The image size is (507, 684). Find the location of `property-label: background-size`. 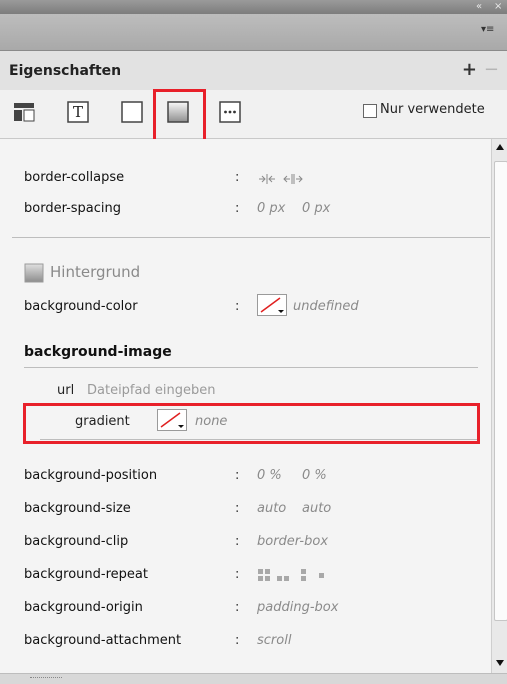

property-label: background-size is located at coordinates (77, 508).